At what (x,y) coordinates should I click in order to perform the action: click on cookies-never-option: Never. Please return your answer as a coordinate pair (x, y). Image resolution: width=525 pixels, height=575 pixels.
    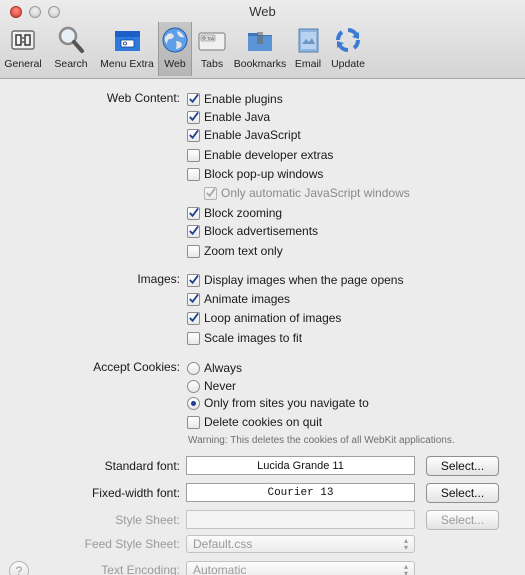
    Looking at the image, I should click on (211, 386).